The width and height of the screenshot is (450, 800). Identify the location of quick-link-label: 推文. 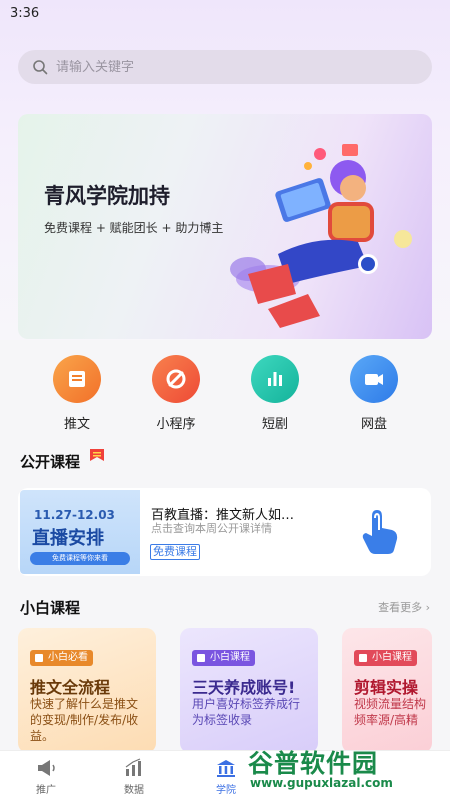
(76, 424).